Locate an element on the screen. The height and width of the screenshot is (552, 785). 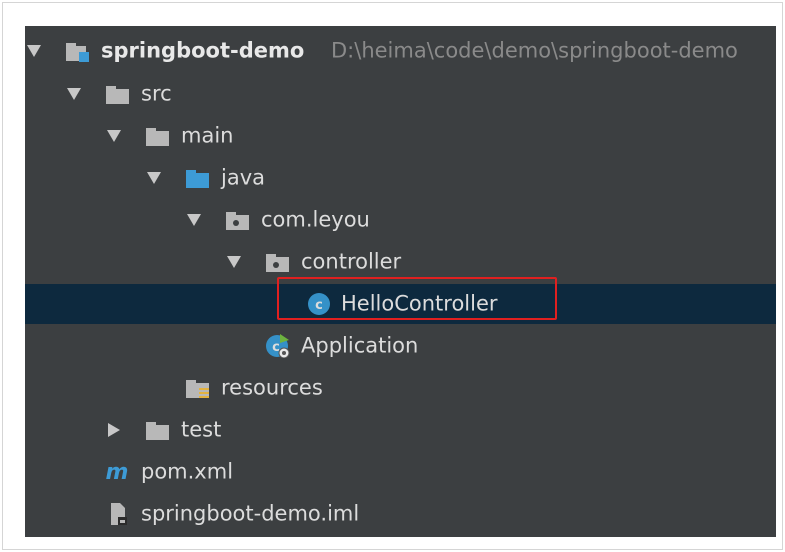
tree-row-package-com-leyou: com.leyou is located at coordinates (400, 220).